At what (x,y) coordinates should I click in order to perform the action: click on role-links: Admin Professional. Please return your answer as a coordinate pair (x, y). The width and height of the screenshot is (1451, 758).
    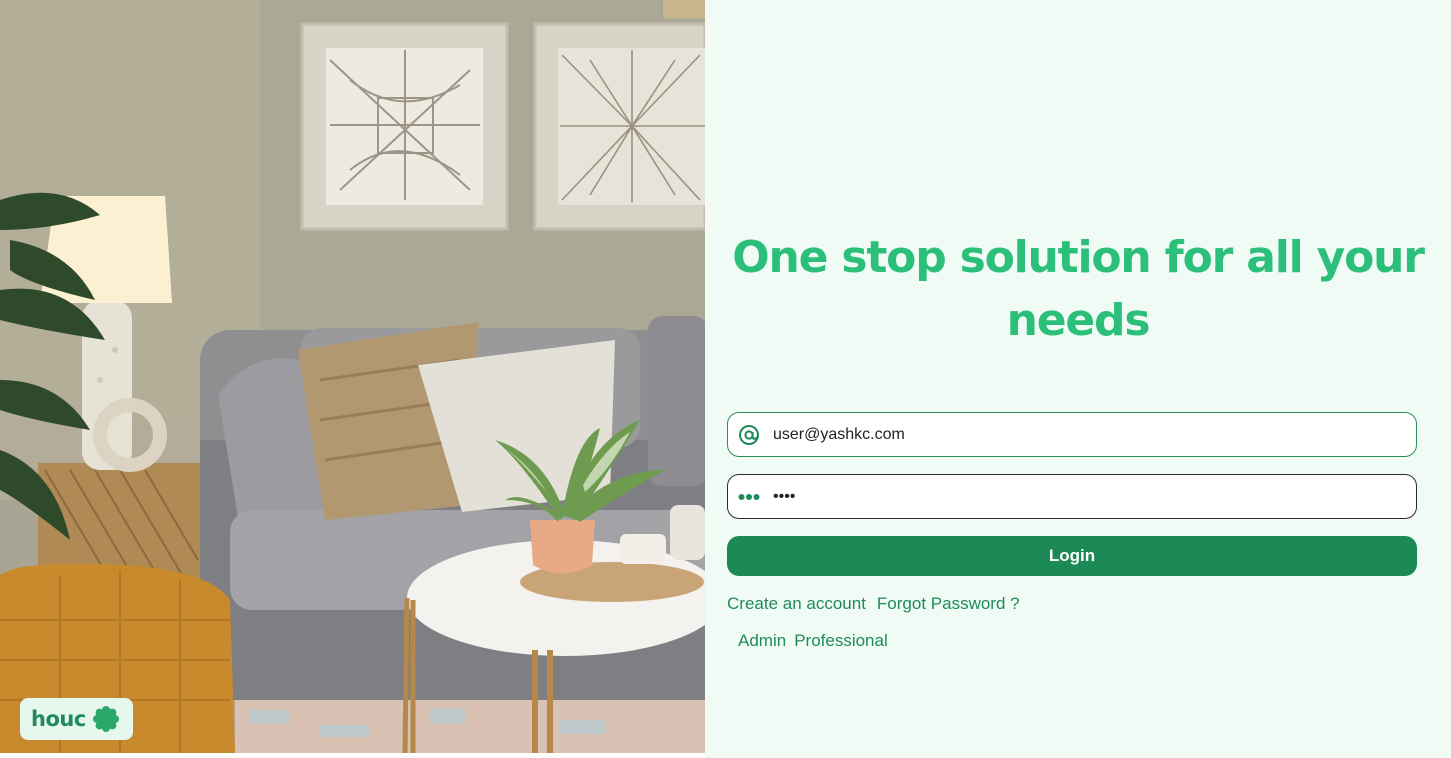
    Looking at the image, I should click on (813, 641).